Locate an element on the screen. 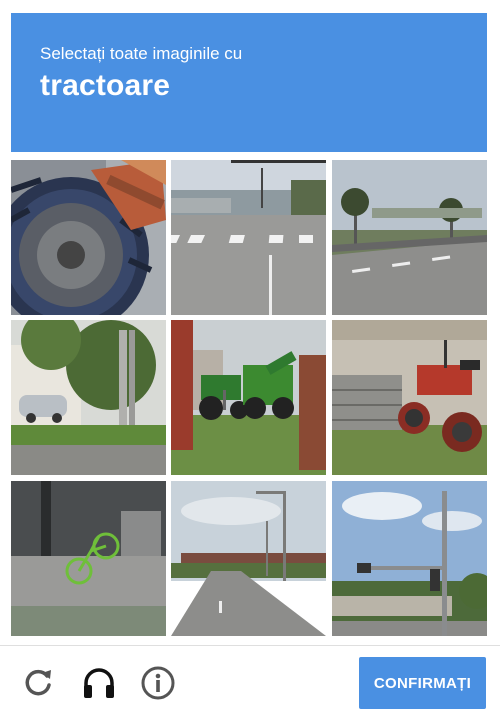 The height and width of the screenshot is (722, 500). green-tractors-image is located at coordinates (248, 397).